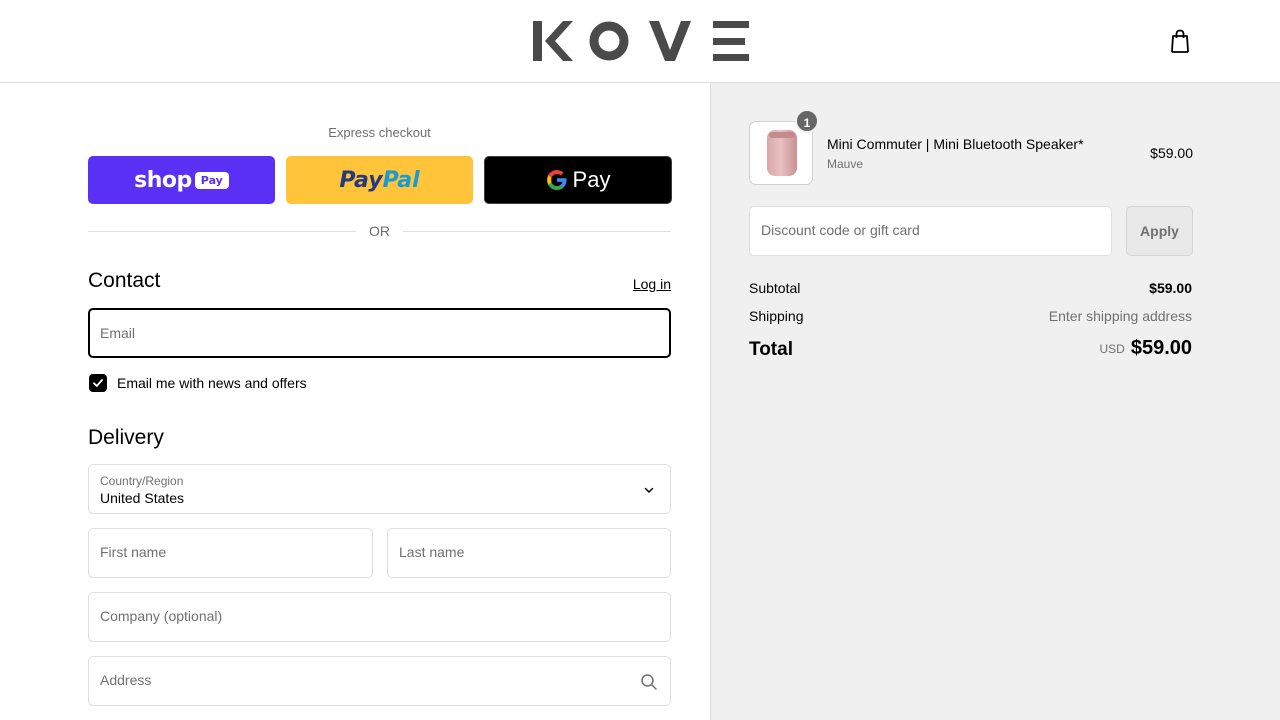 The height and width of the screenshot is (720, 1280). Describe the element at coordinates (142, 498) in the screenshot. I see `country-value: United States` at that location.